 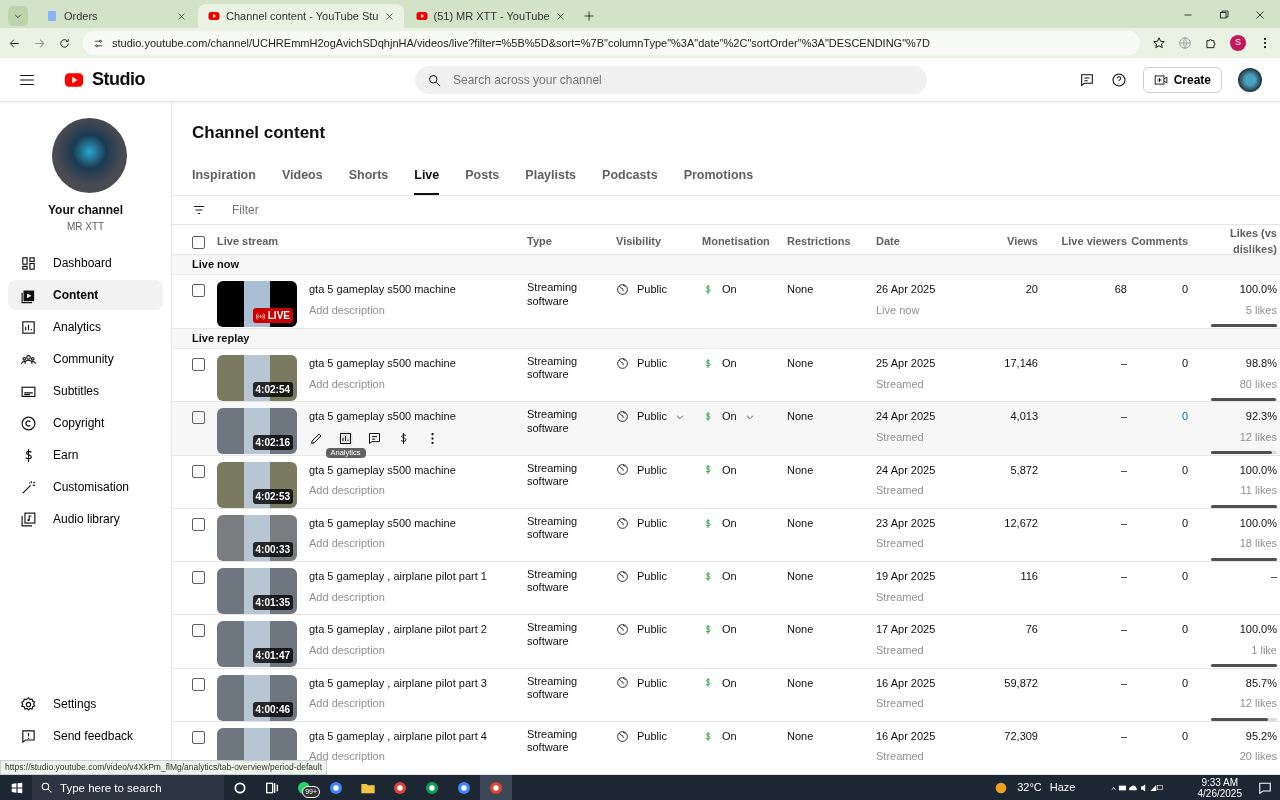 What do you see at coordinates (1250, 79) in the screenshot?
I see `account-avatar` at bounding box center [1250, 79].